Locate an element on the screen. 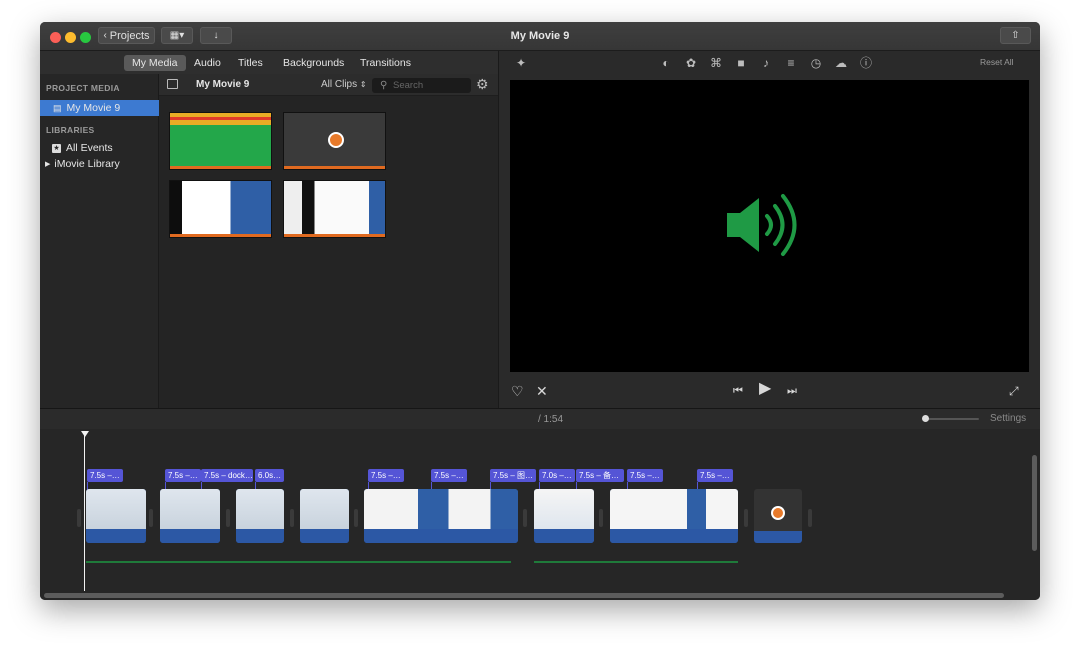  info-icon: ⓘ is located at coordinates (866, 63).